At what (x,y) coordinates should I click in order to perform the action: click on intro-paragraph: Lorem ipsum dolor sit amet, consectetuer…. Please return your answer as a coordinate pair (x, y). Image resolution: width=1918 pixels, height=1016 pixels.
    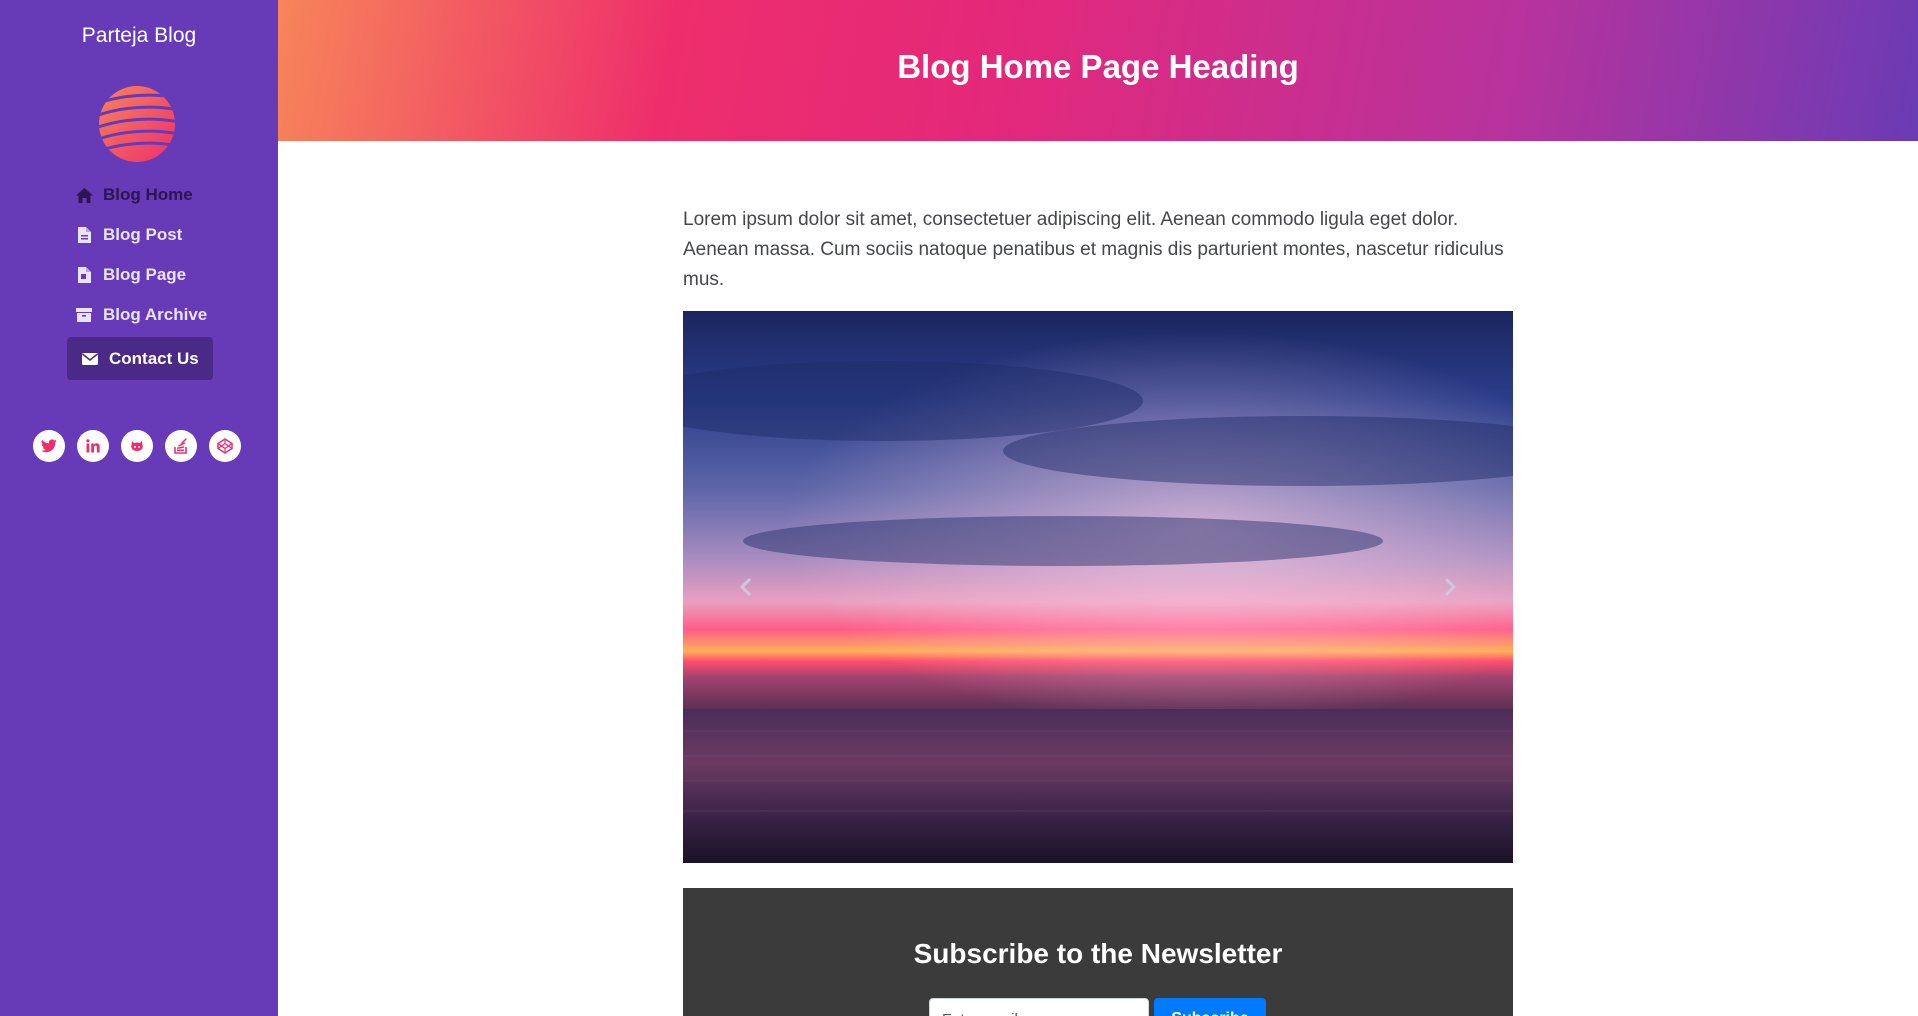
    Looking at the image, I should click on (1093, 249).